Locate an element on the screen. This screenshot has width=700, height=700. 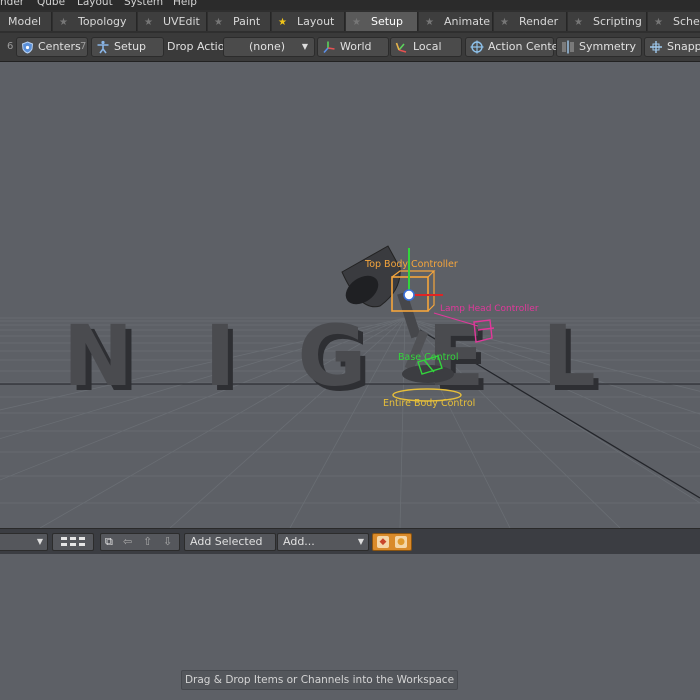
snapping-icon is located at coordinates (656, 47).